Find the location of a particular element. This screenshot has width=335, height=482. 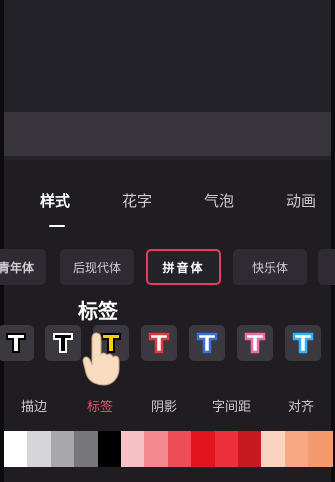

tab-style: 样式 is located at coordinates (55, 200).